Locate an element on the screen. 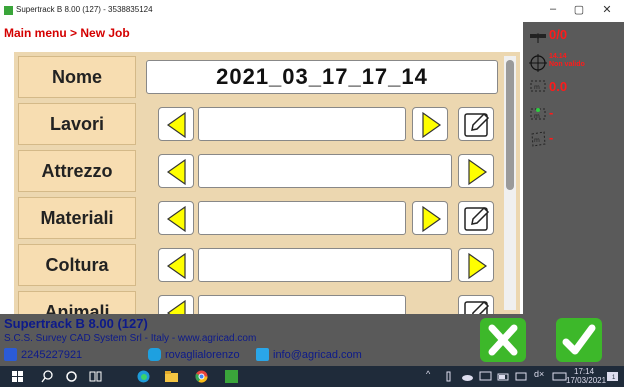 Image resolution: width=624 pixels, height=387 pixels. skype-contact: rovaglialorenzo is located at coordinates (194, 354).